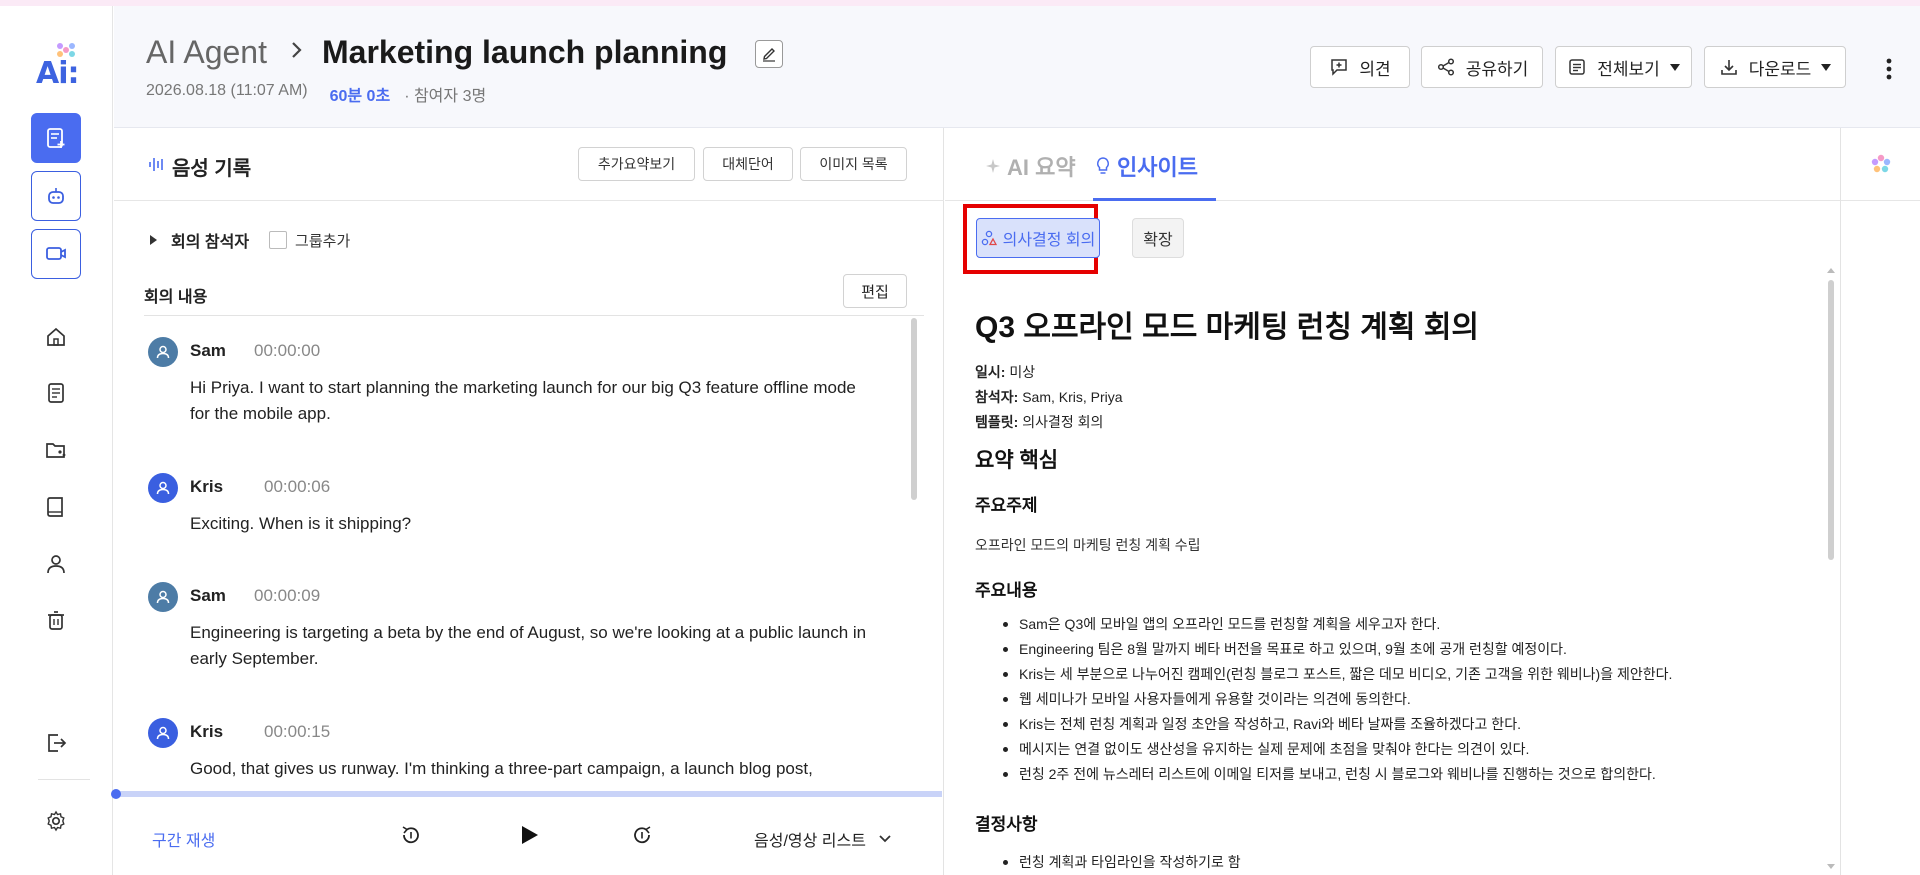 The width and height of the screenshot is (1920, 875). Describe the element at coordinates (156, 164) in the screenshot. I see `waveform-icon` at that location.